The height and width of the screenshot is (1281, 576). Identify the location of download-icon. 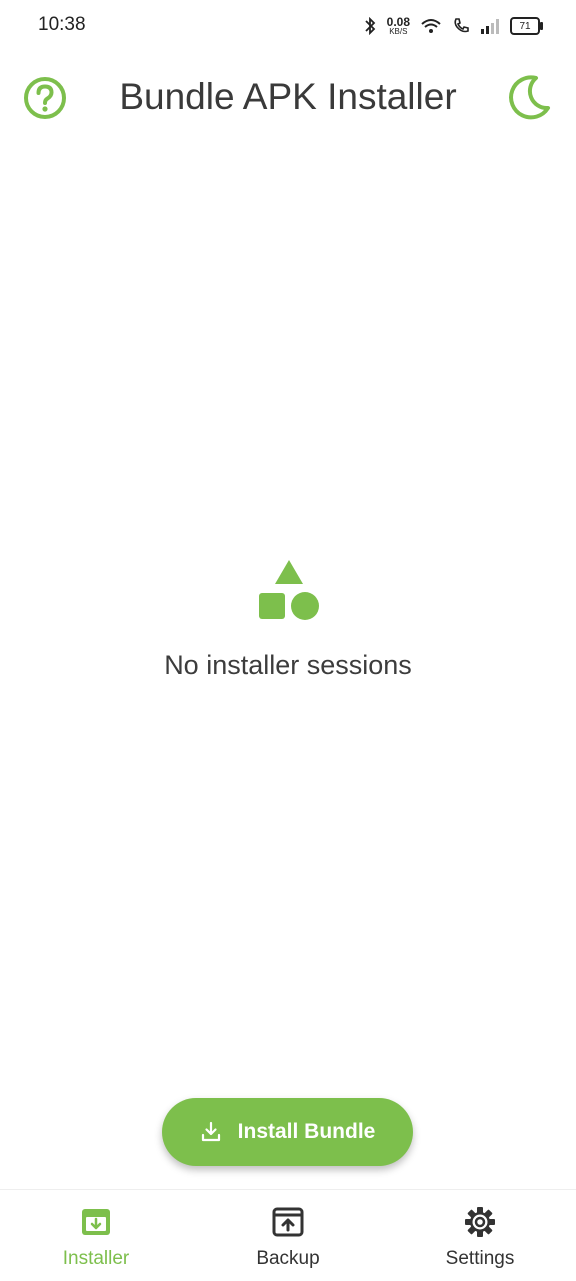
(210, 1131).